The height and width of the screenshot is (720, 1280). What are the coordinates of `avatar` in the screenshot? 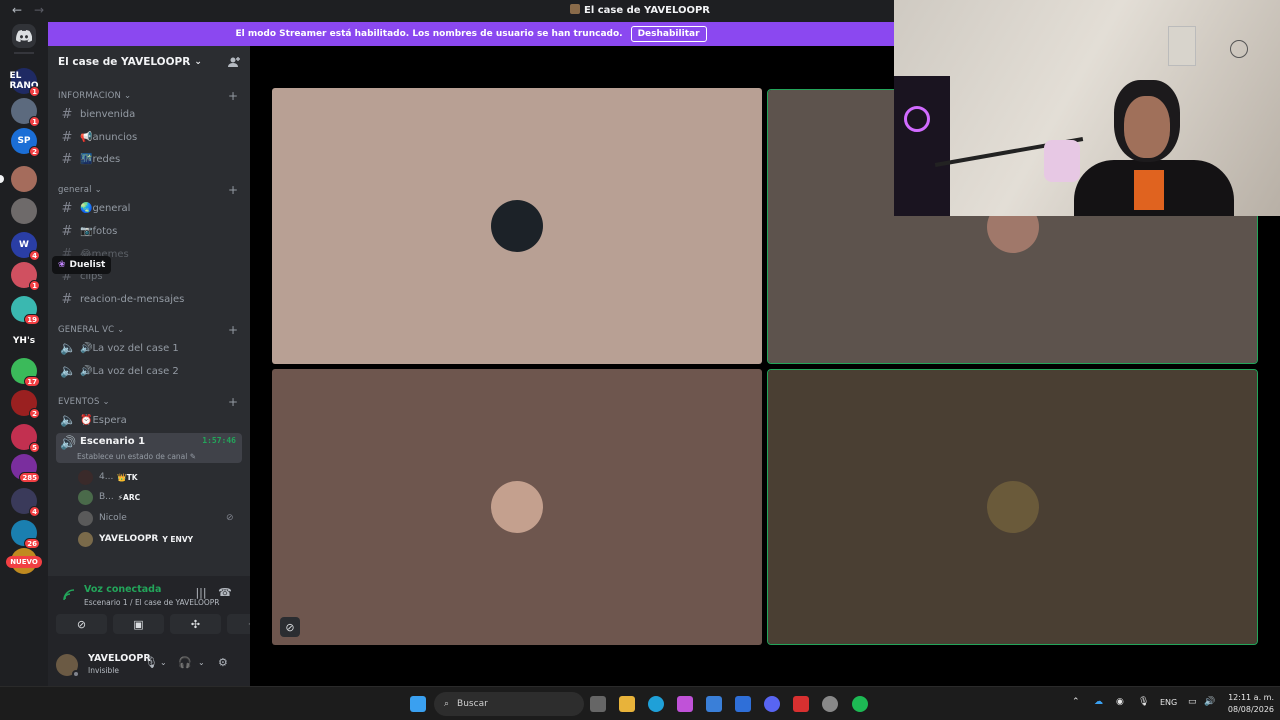 It's located at (85, 518).